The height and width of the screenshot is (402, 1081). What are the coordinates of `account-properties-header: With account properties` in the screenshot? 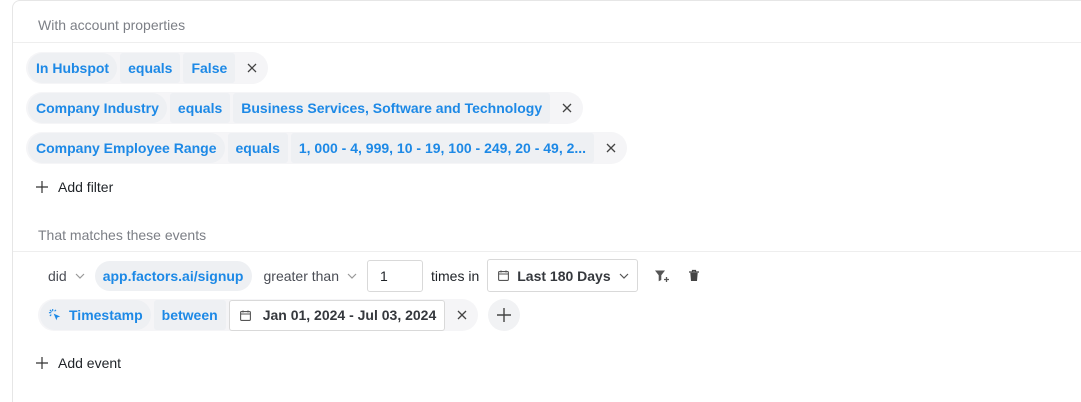 It's located at (547, 25).